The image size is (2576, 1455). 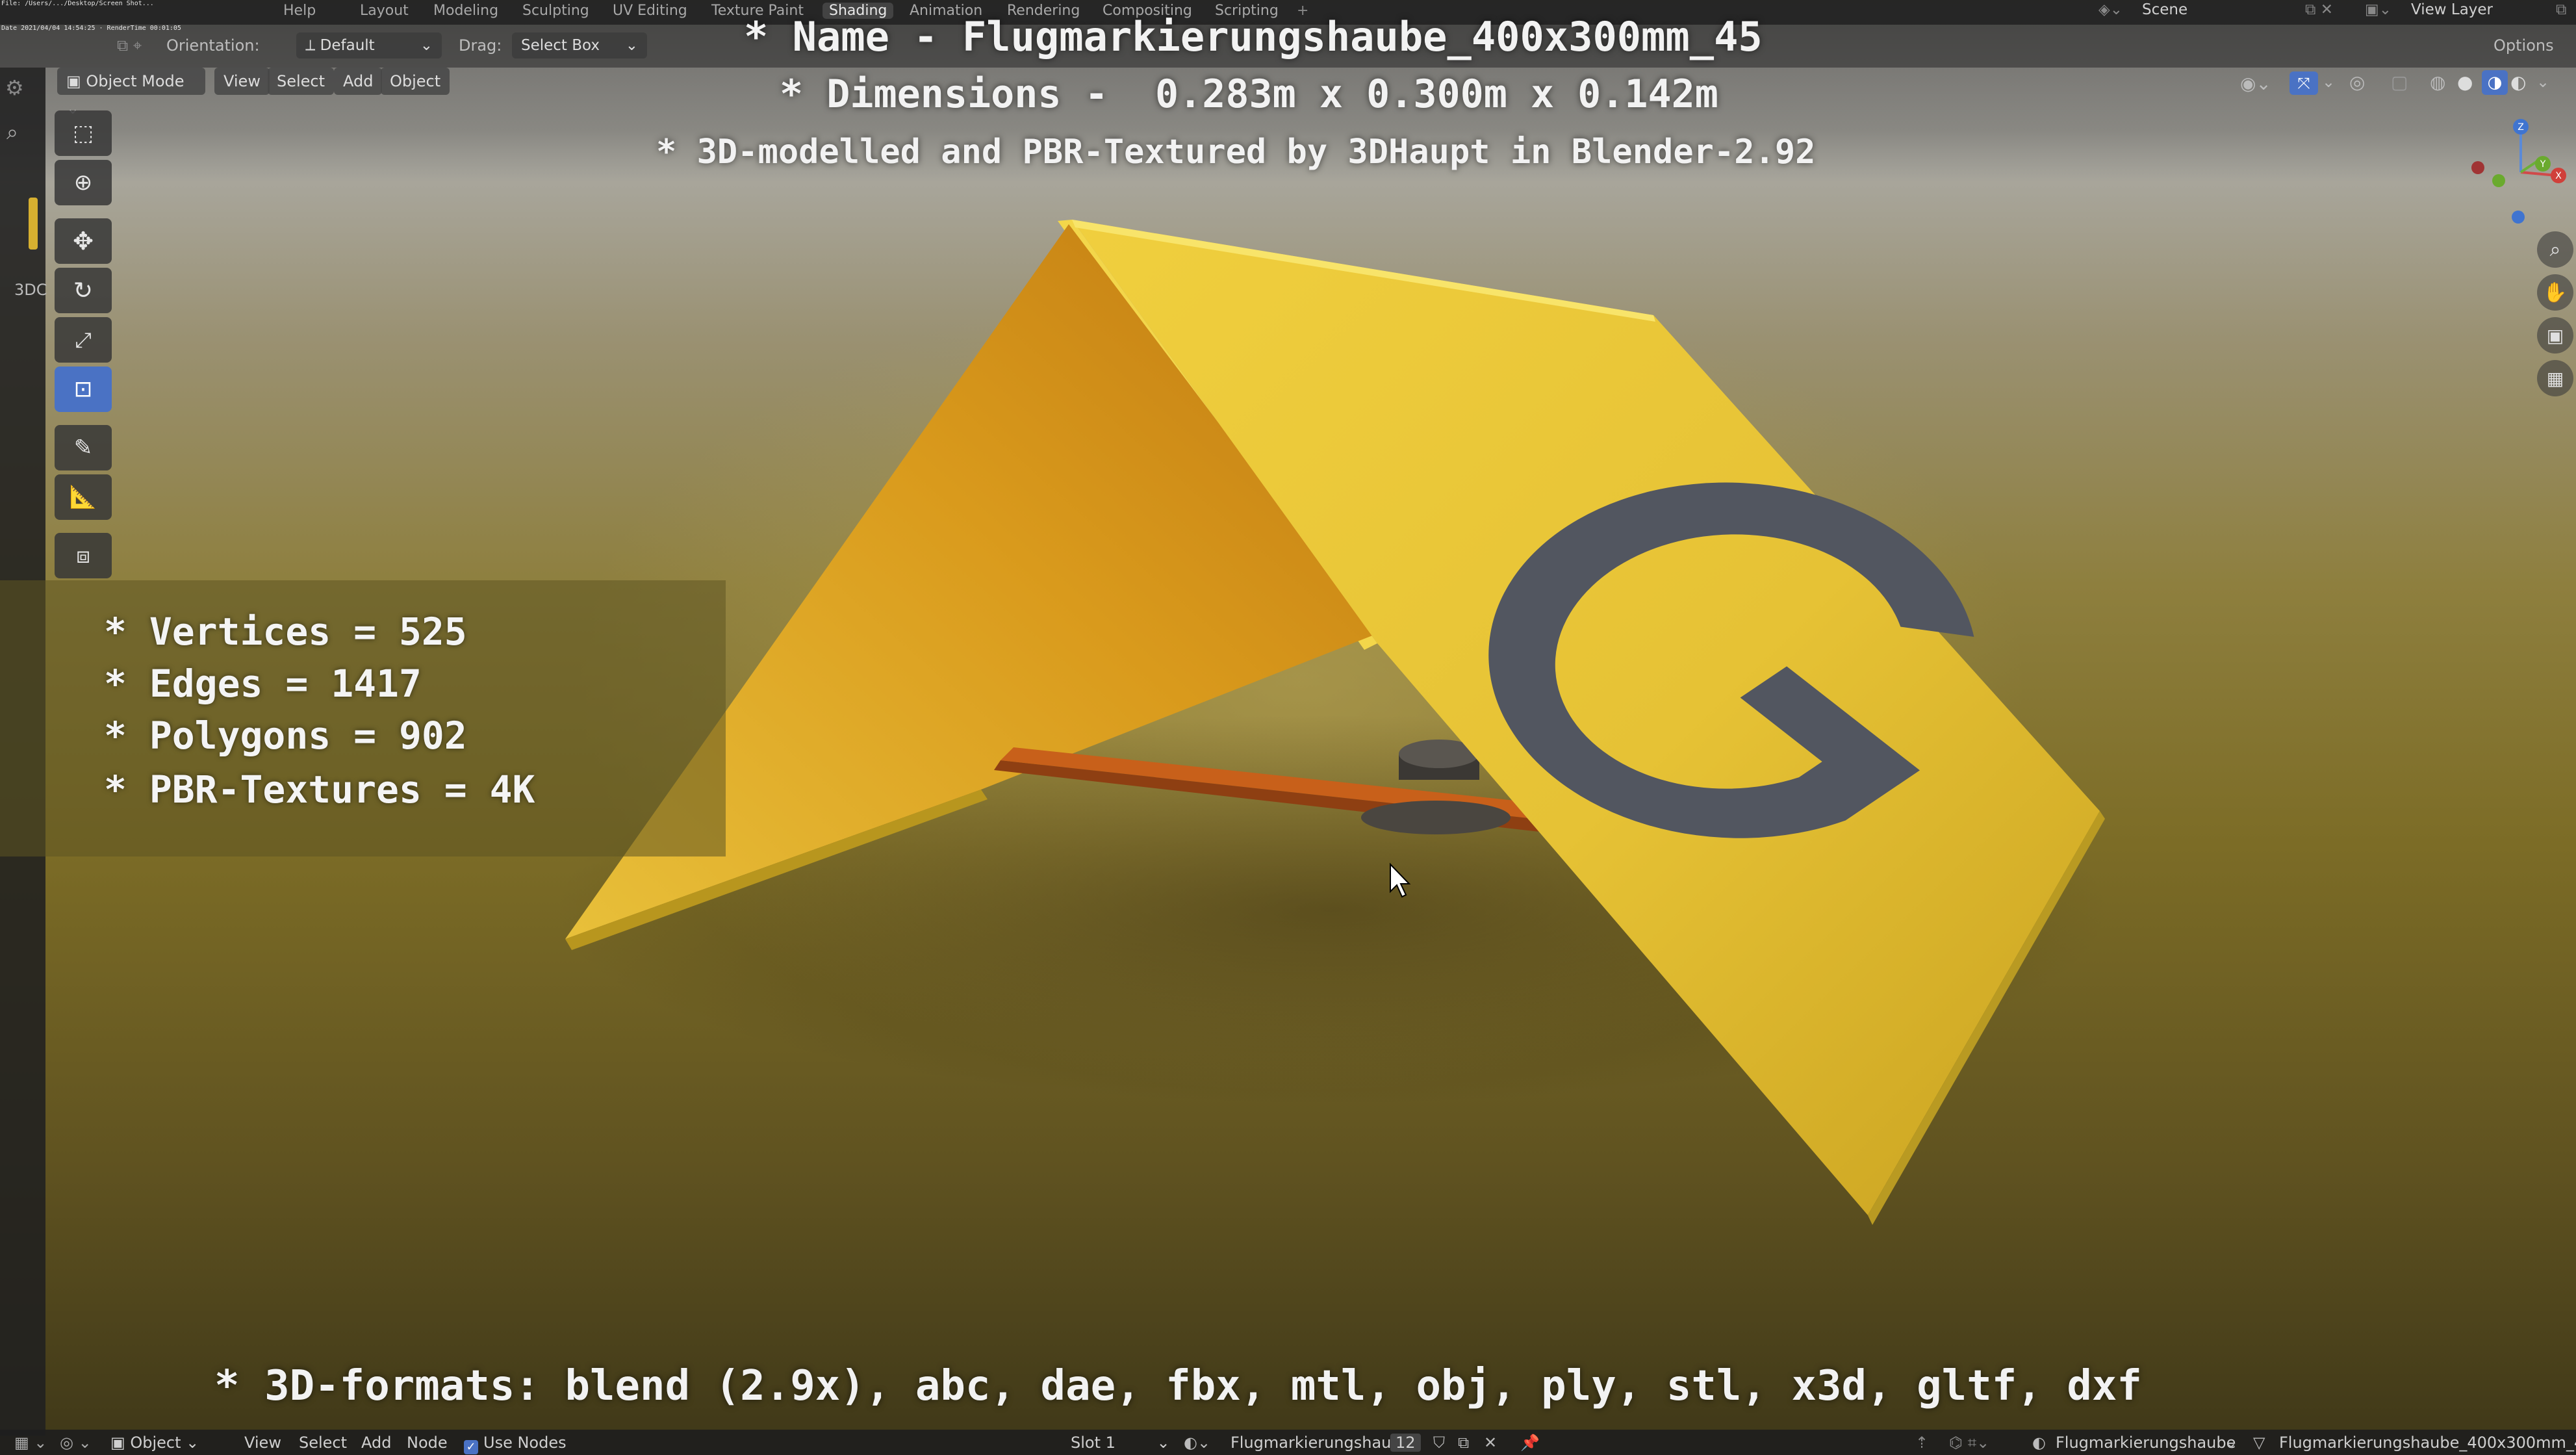 What do you see at coordinates (2555, 336) in the screenshot?
I see `camera-view-icon: ▣` at bounding box center [2555, 336].